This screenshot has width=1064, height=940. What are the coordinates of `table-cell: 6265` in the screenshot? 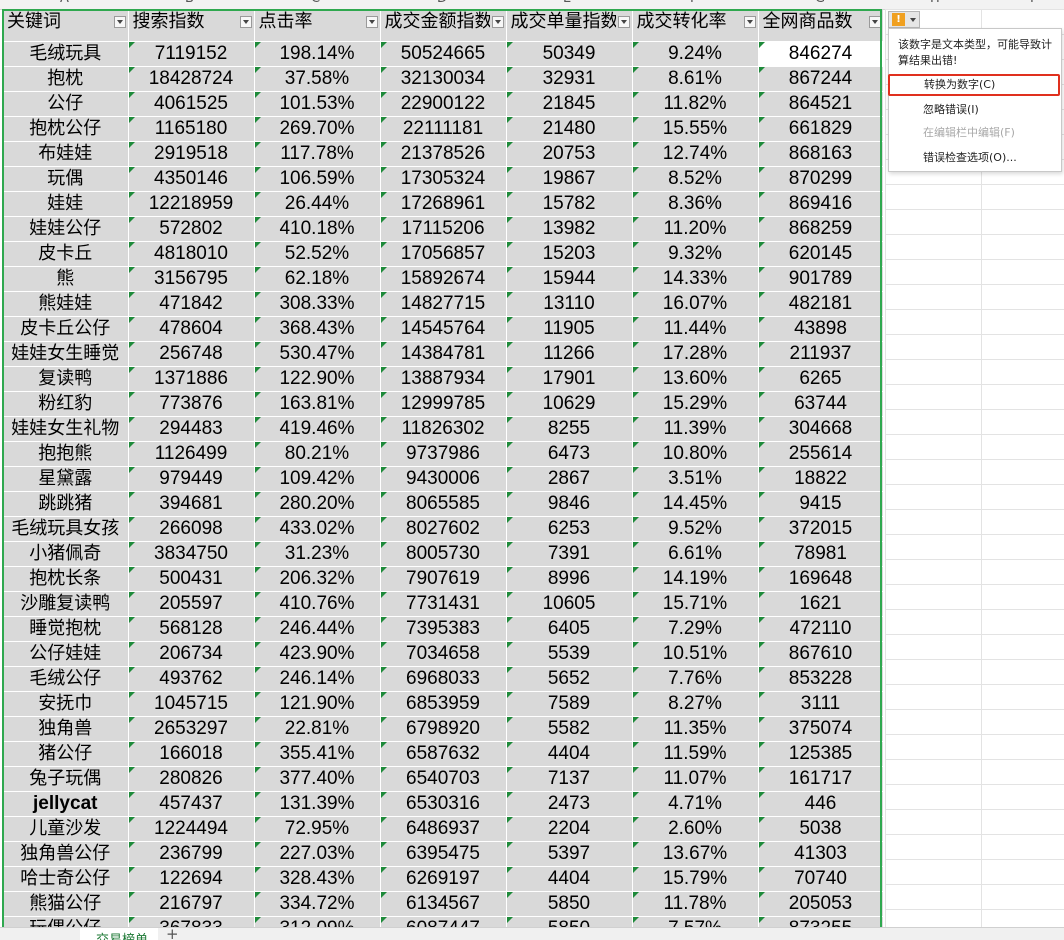 It's located at (821, 379).